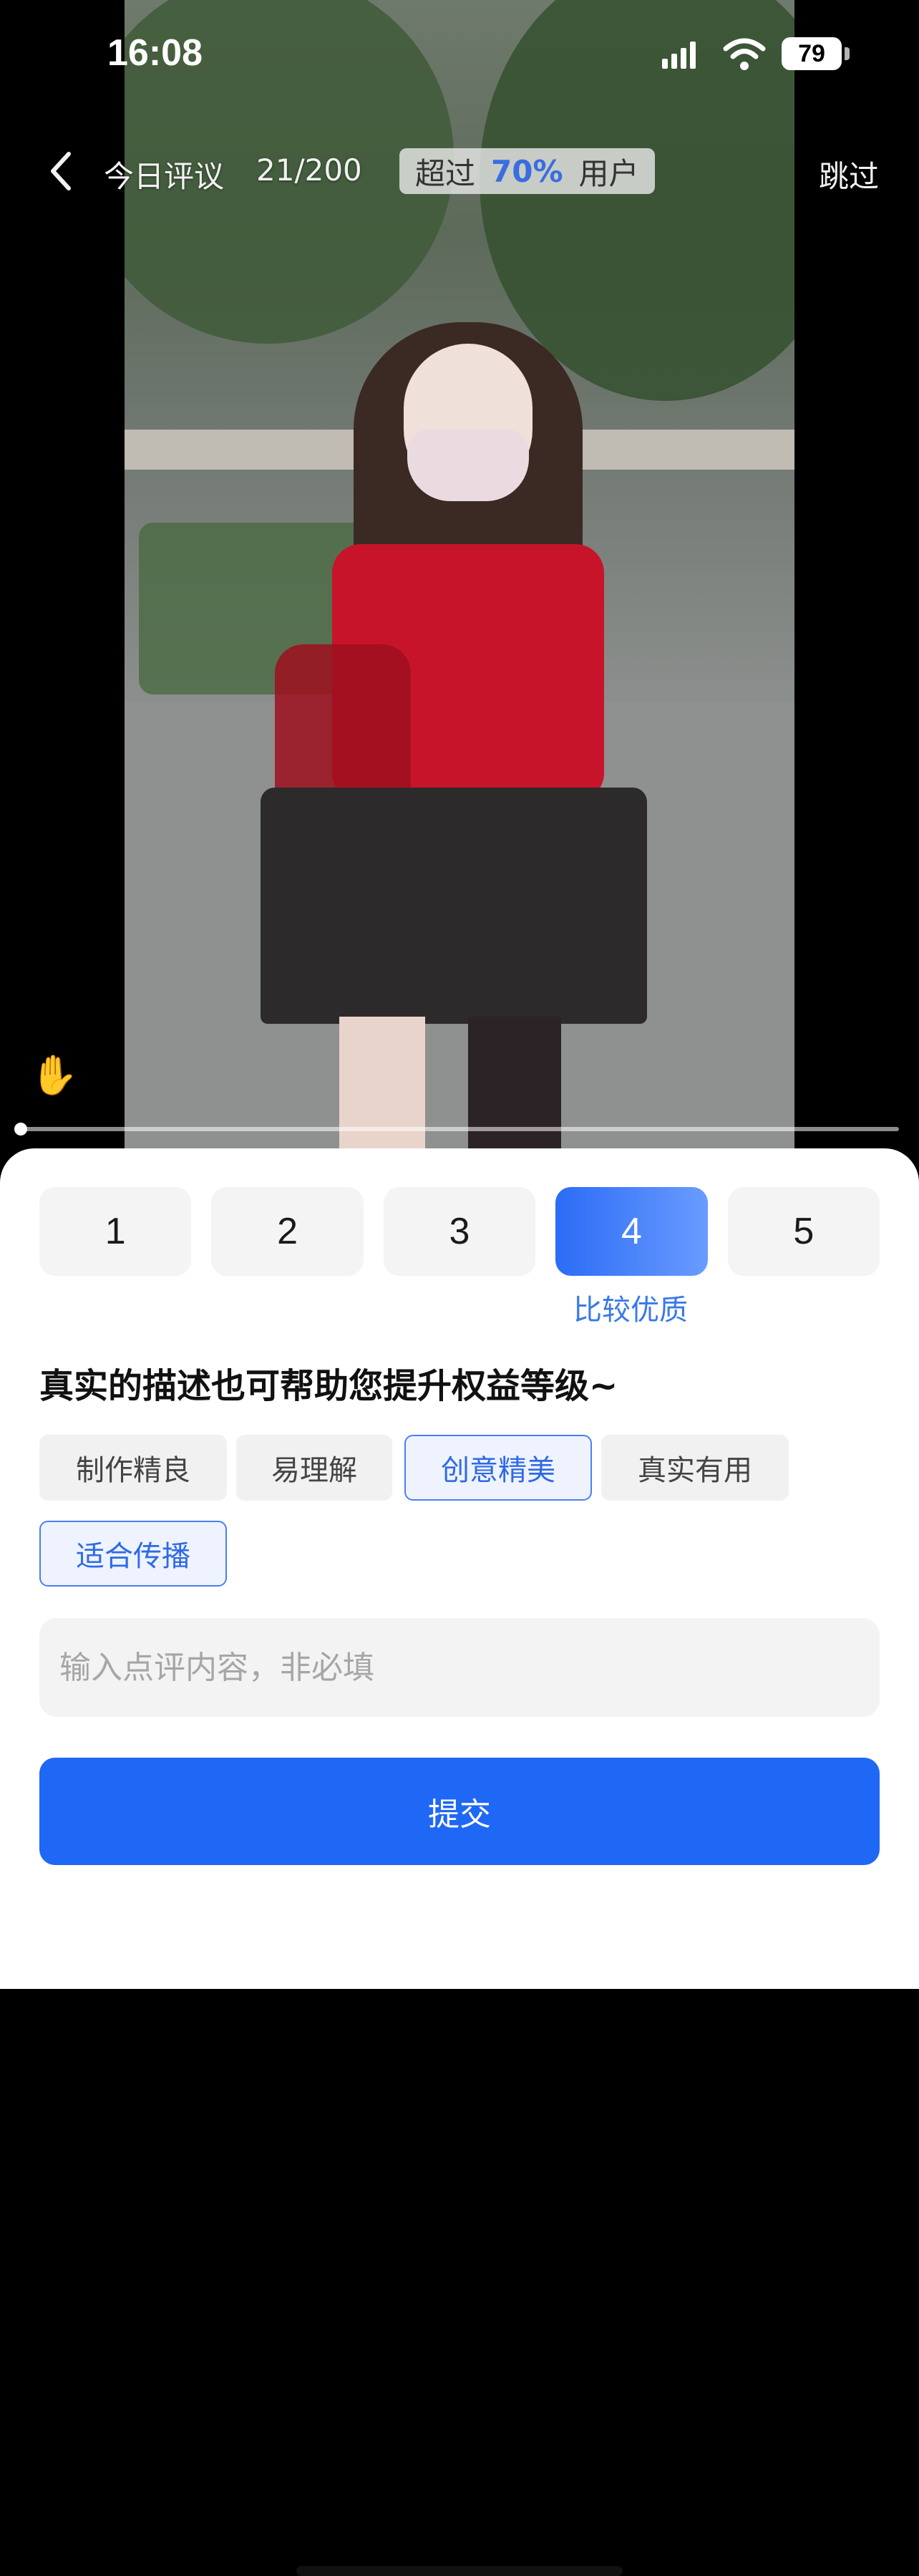 Image resolution: width=919 pixels, height=2576 pixels. Describe the element at coordinates (468, 466) in the screenshot. I see `video-figure-mask` at that location.